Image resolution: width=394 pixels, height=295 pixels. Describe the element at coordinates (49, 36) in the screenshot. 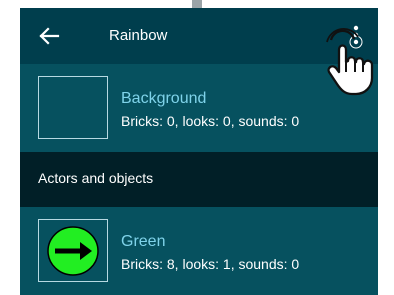

I see `arrow-left-icon` at that location.